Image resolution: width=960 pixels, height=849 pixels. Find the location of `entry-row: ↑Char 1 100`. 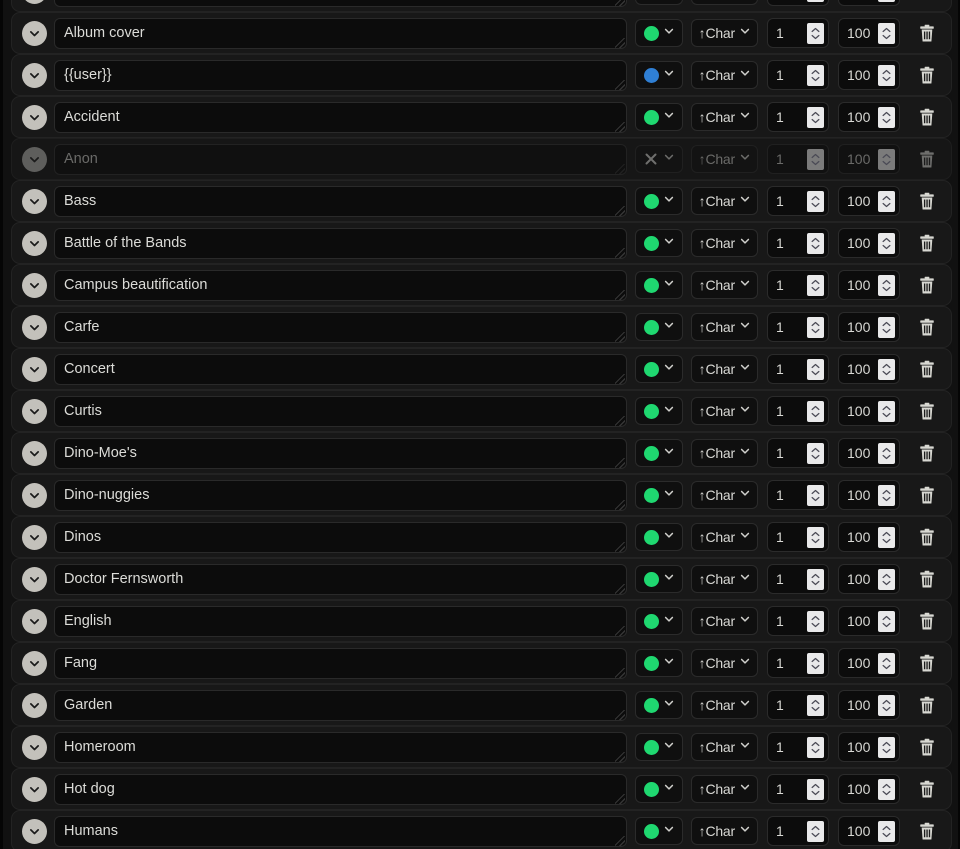

entry-row: ↑Char 1 100 is located at coordinates (481, 6).